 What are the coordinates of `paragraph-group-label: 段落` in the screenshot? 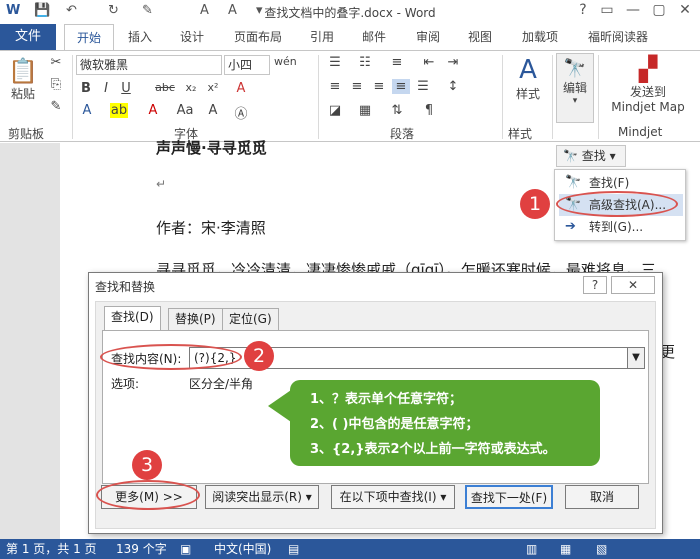 It's located at (402, 134).